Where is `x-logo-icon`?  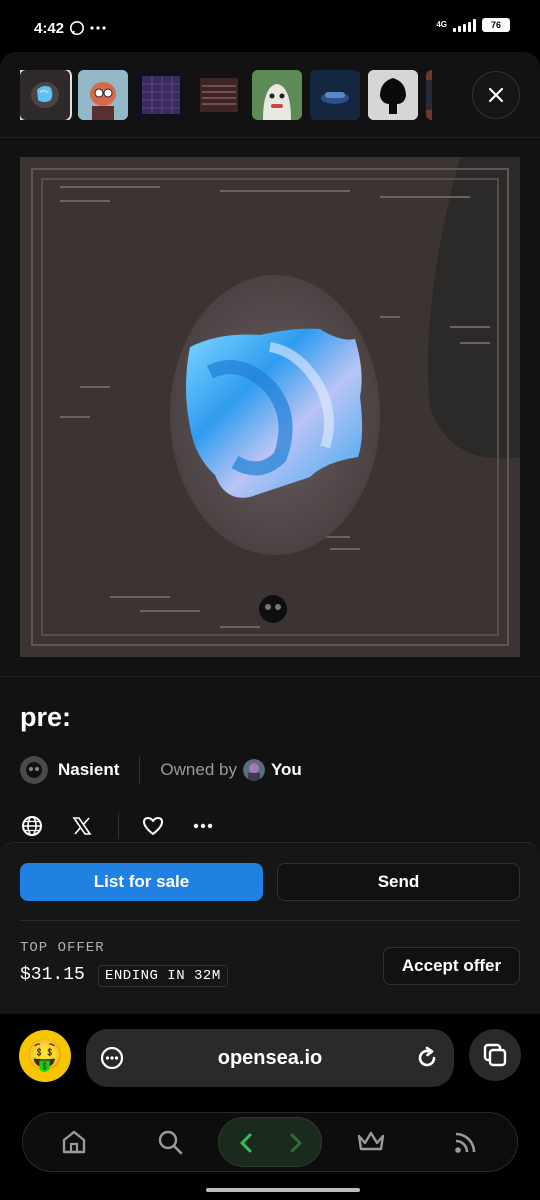 x-logo-icon is located at coordinates (82, 826).